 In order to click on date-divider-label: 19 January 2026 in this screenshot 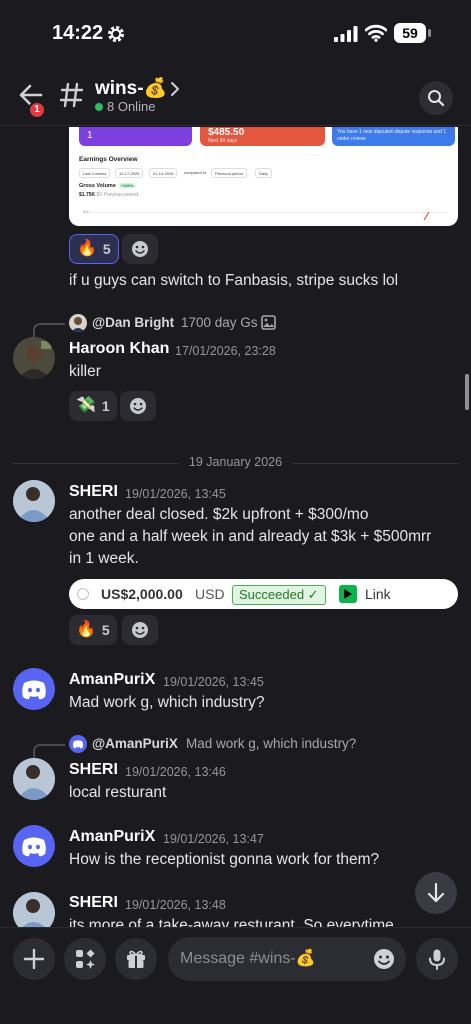, I will do `click(235, 462)`.